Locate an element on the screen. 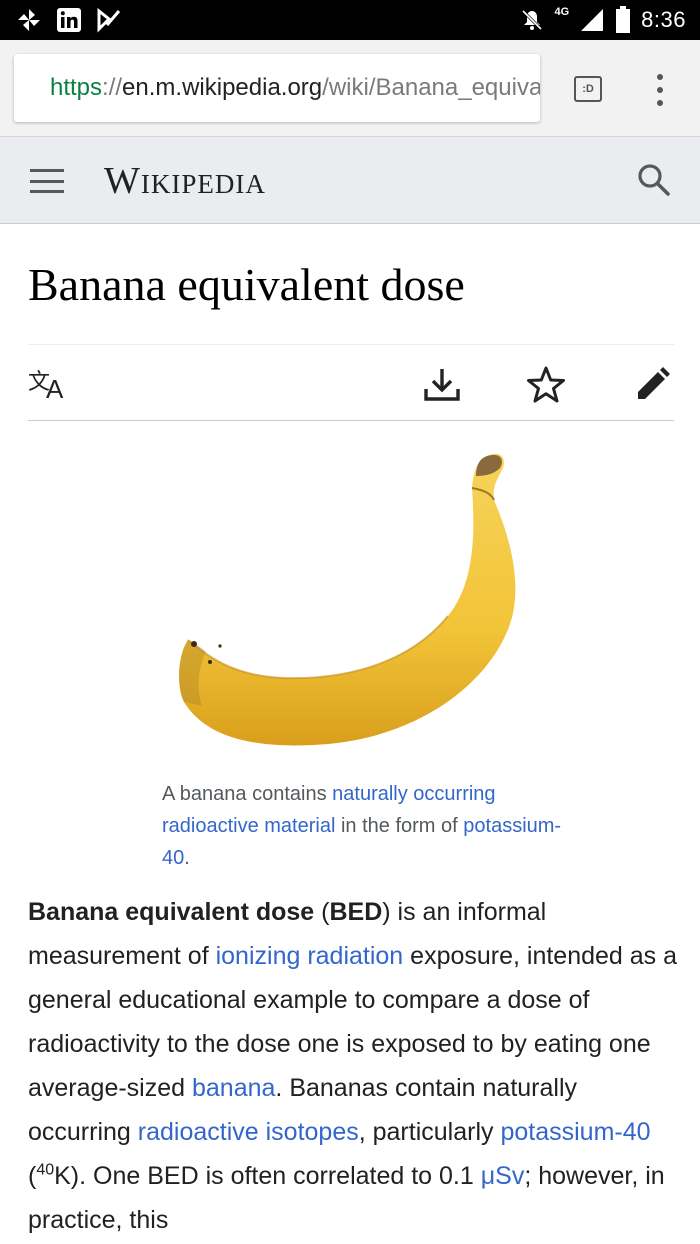 Image resolution: width=700 pixels, height=1244 pixels. link-banana: banana is located at coordinates (233, 1088).